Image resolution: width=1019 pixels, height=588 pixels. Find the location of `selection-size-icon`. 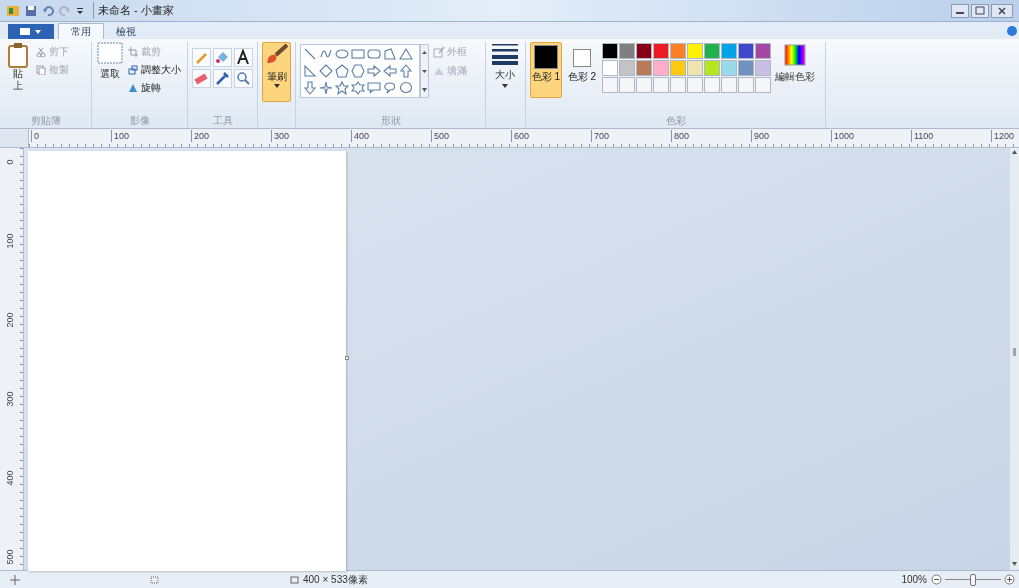

selection-size-icon is located at coordinates (155, 579).